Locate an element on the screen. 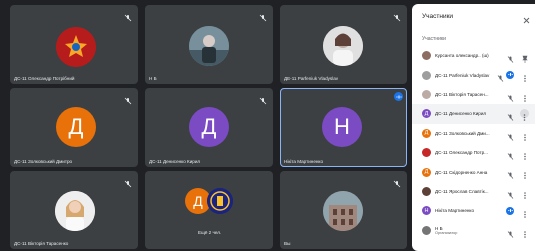  list-item: ДС-11 Parfeniuk Vladyslav is located at coordinates (473, 74).